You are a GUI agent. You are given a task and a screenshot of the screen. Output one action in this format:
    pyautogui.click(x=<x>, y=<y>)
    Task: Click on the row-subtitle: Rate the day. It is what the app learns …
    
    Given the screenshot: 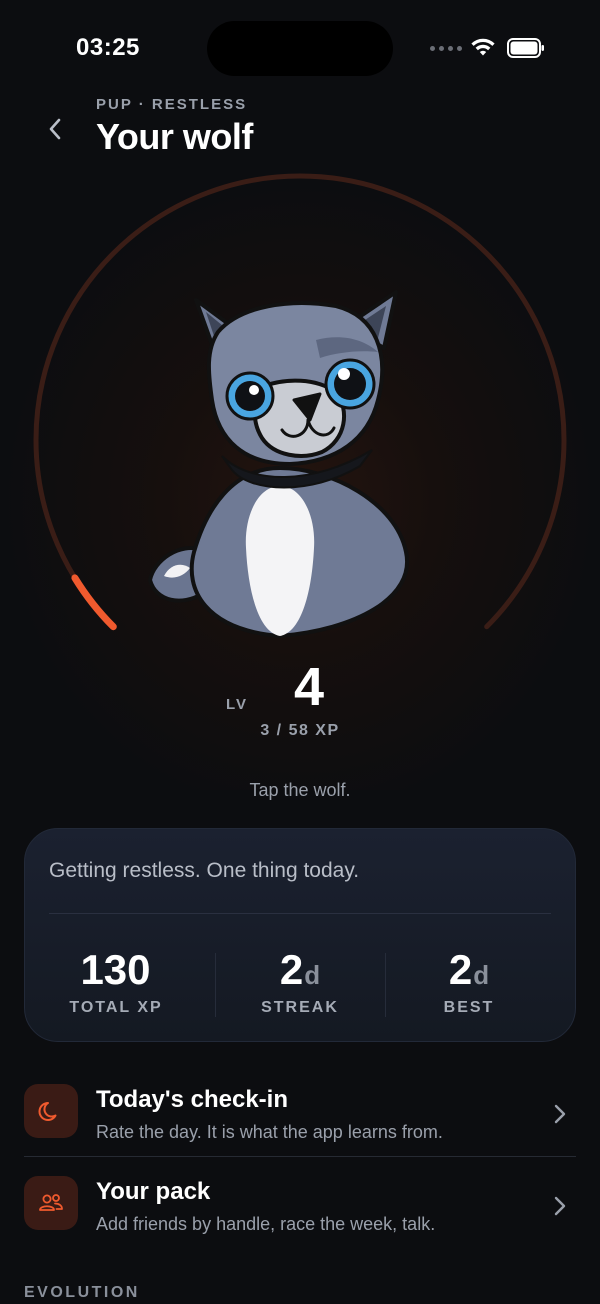 What is the action you would take?
    pyautogui.click(x=269, y=1132)
    